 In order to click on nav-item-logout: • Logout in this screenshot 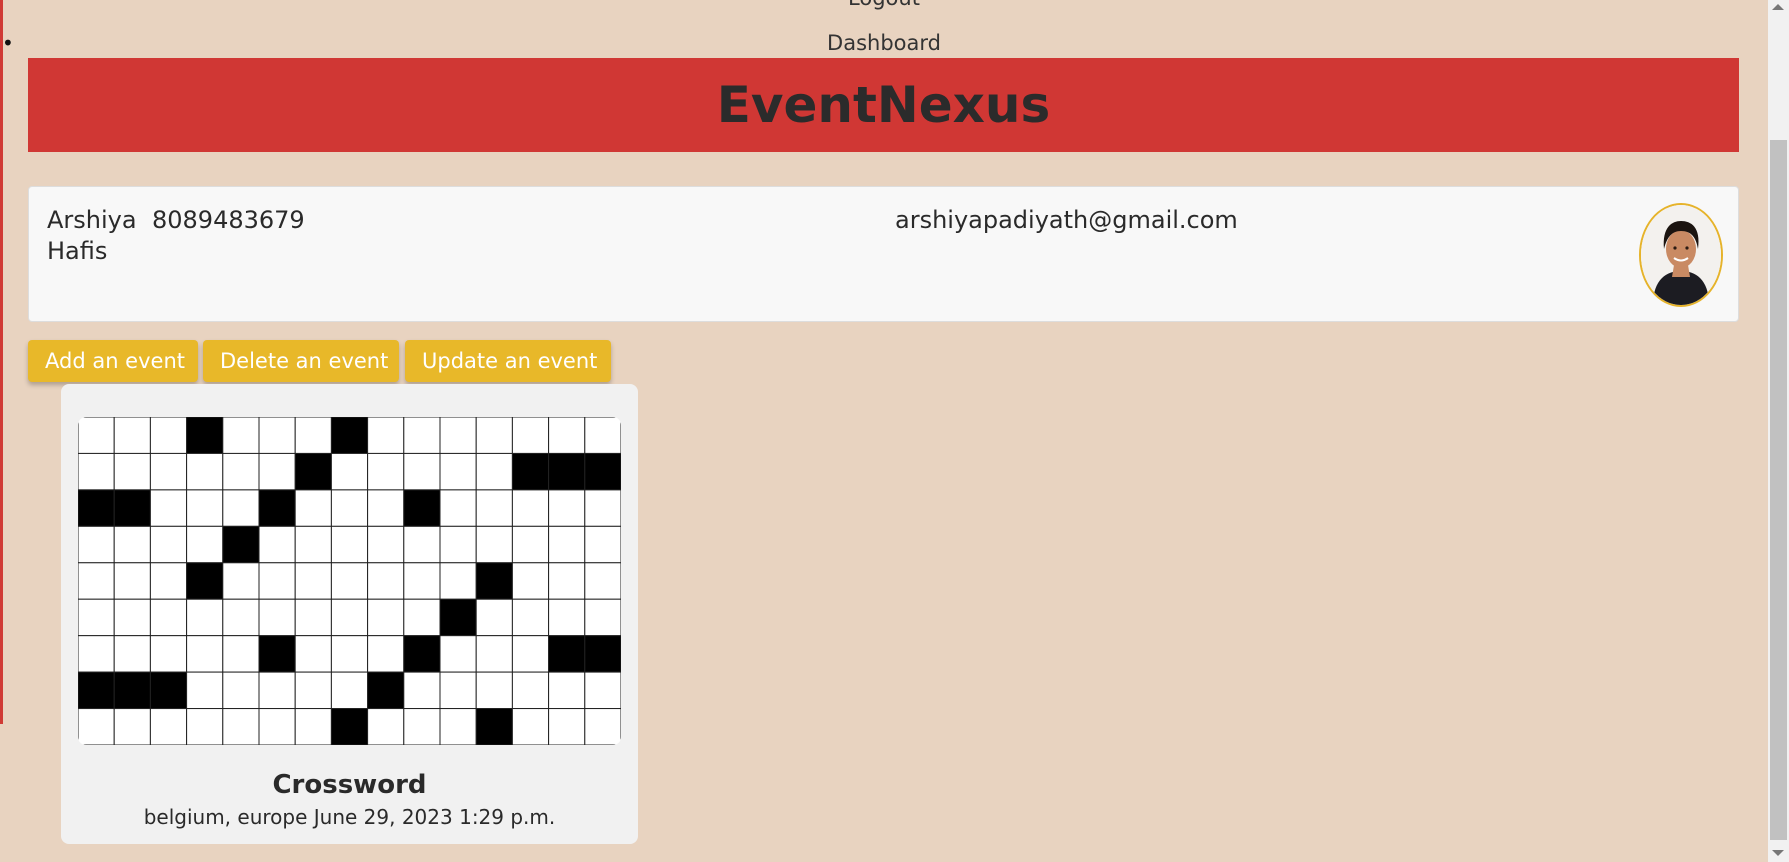, I will do `click(884, 5)`.